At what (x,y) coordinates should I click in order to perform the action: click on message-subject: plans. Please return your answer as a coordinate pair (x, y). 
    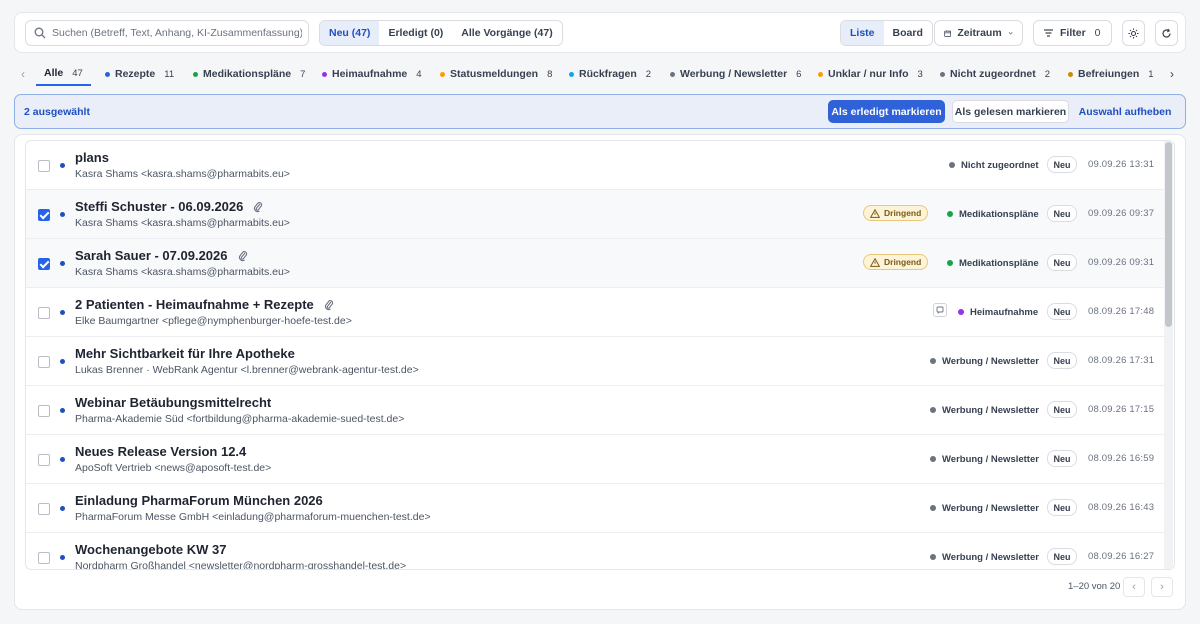
    Looking at the image, I should click on (92, 157).